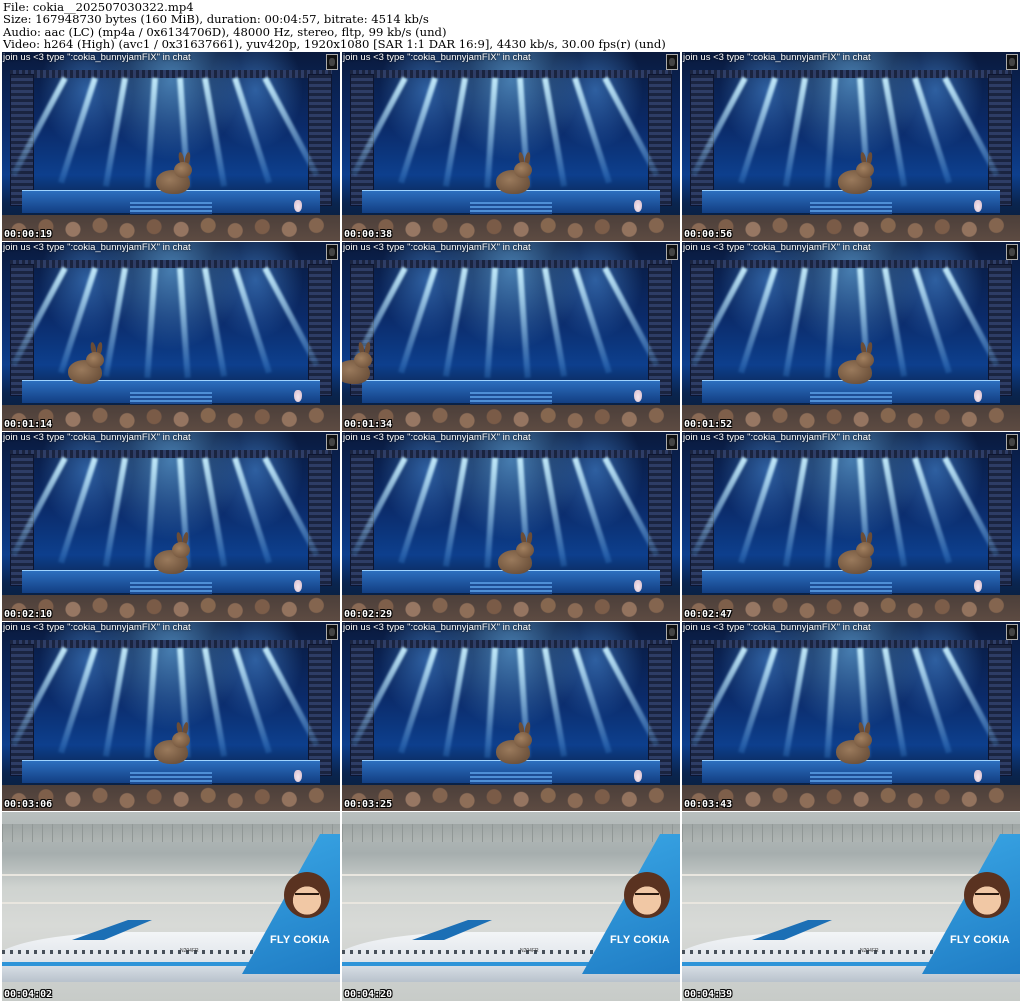 The height and width of the screenshot is (1003, 1024). What do you see at coordinates (851, 875) in the screenshot?
I see `tarmac-line` at bounding box center [851, 875].